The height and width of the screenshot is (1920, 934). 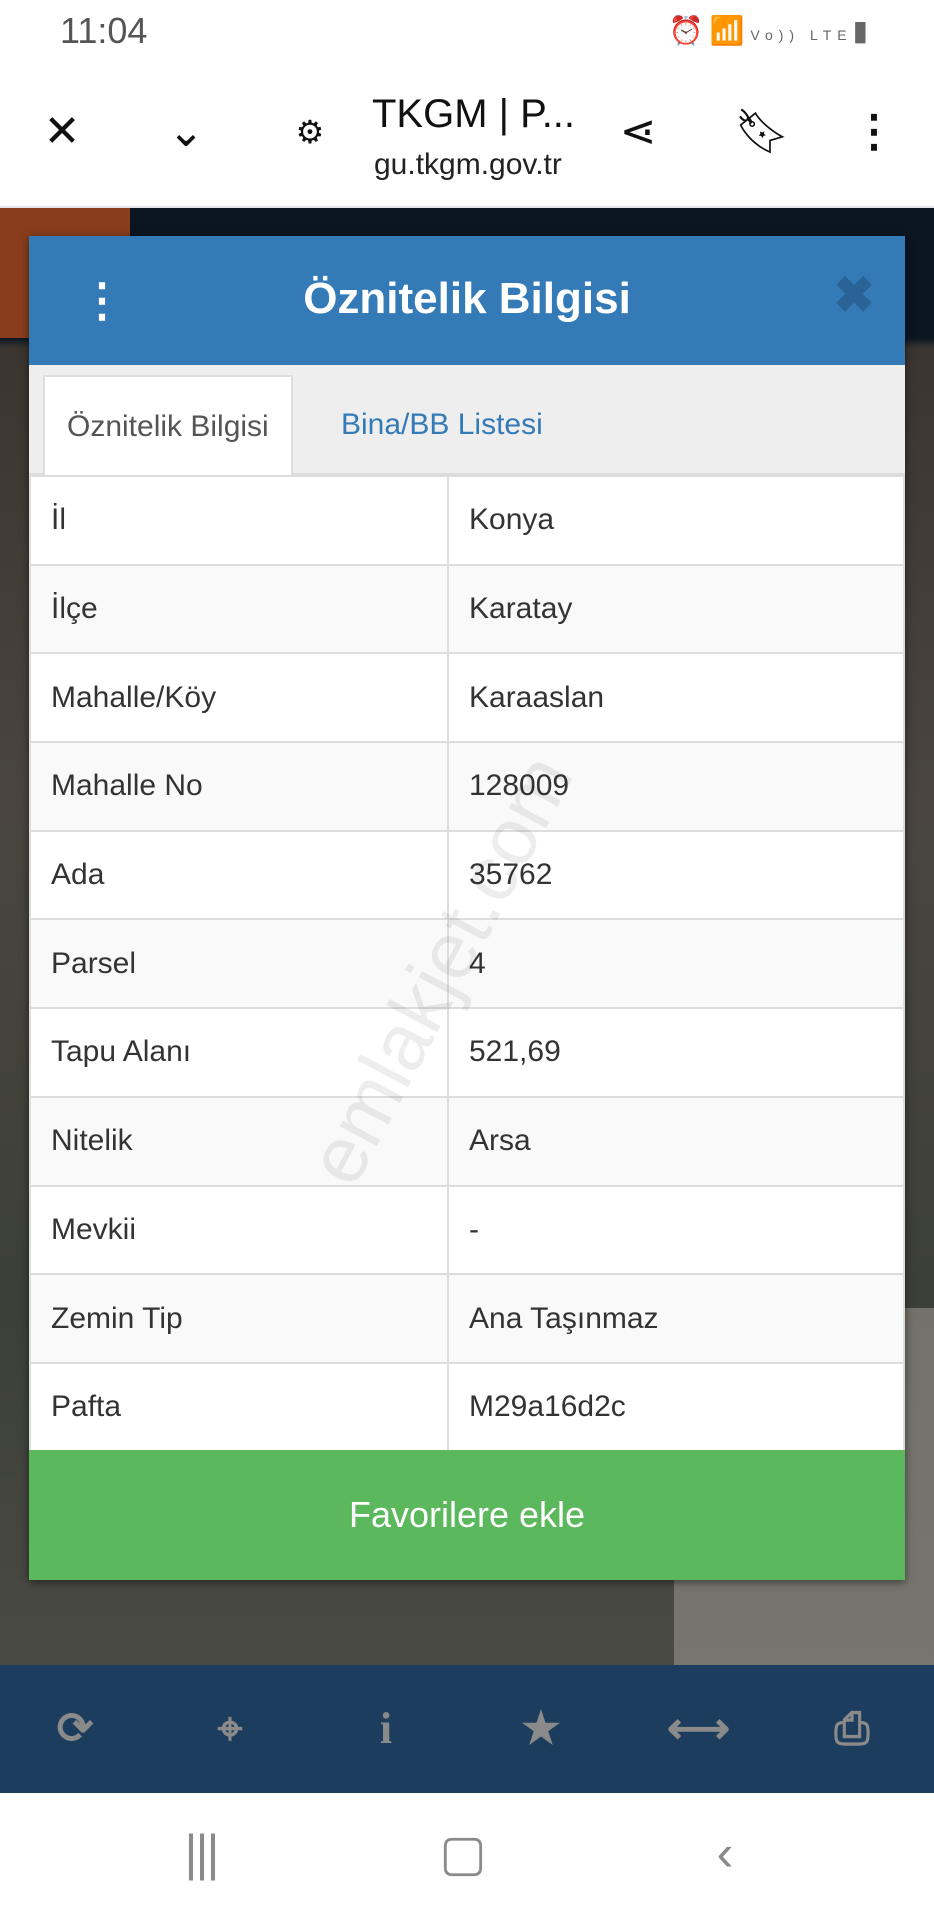 I want to click on attribute-value: Arsa, so click(x=676, y=1141).